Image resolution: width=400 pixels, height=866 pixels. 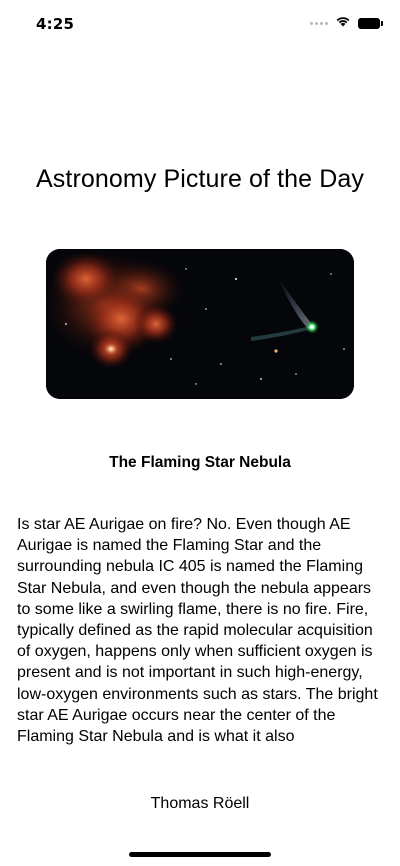 What do you see at coordinates (200, 25) in the screenshot?
I see `status-bar: 4:25` at bounding box center [200, 25].